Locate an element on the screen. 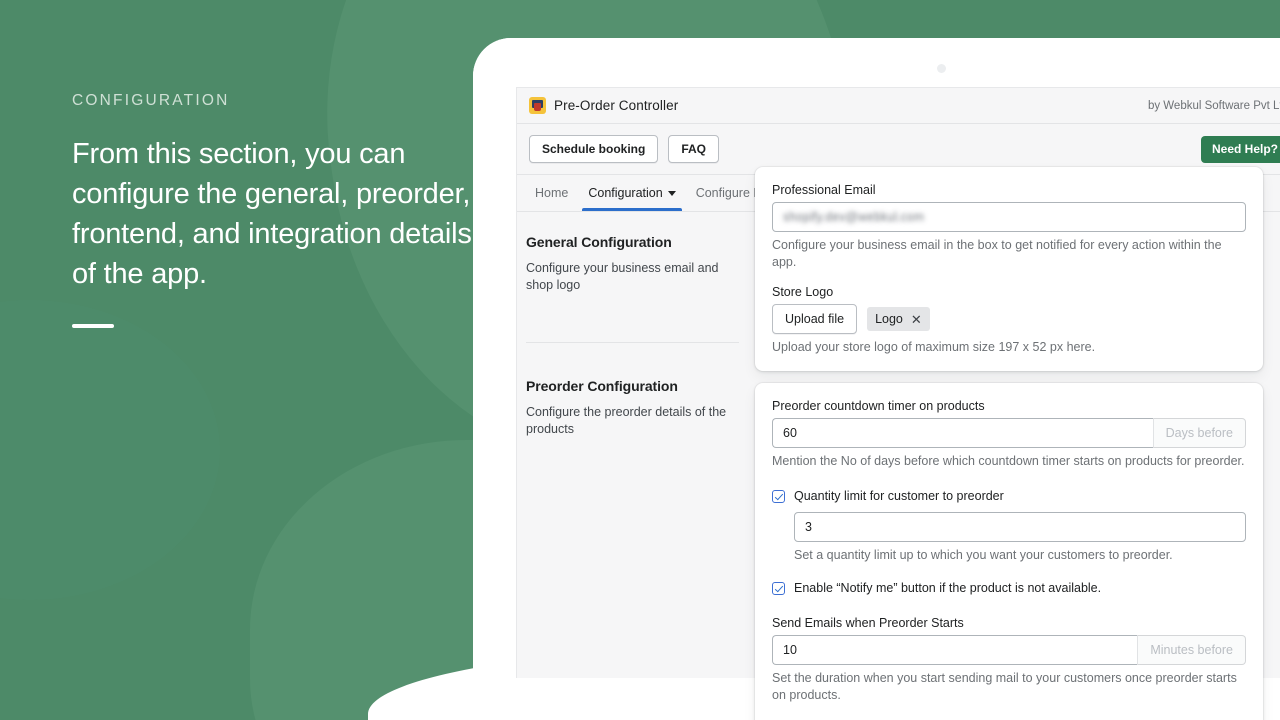 The height and width of the screenshot is (720, 1280). need-help-button: Need Help? is located at coordinates (1240, 149).